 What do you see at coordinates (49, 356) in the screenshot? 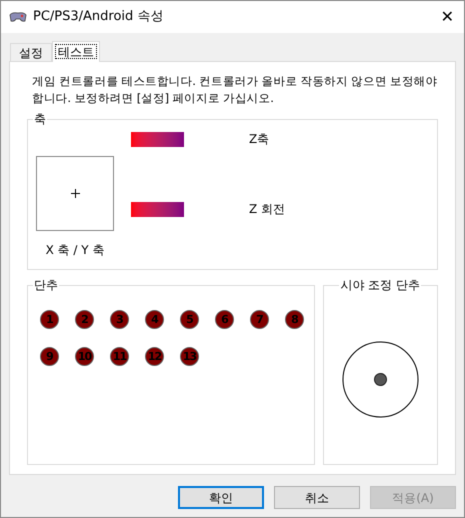
I see `button-indicator: 9` at bounding box center [49, 356].